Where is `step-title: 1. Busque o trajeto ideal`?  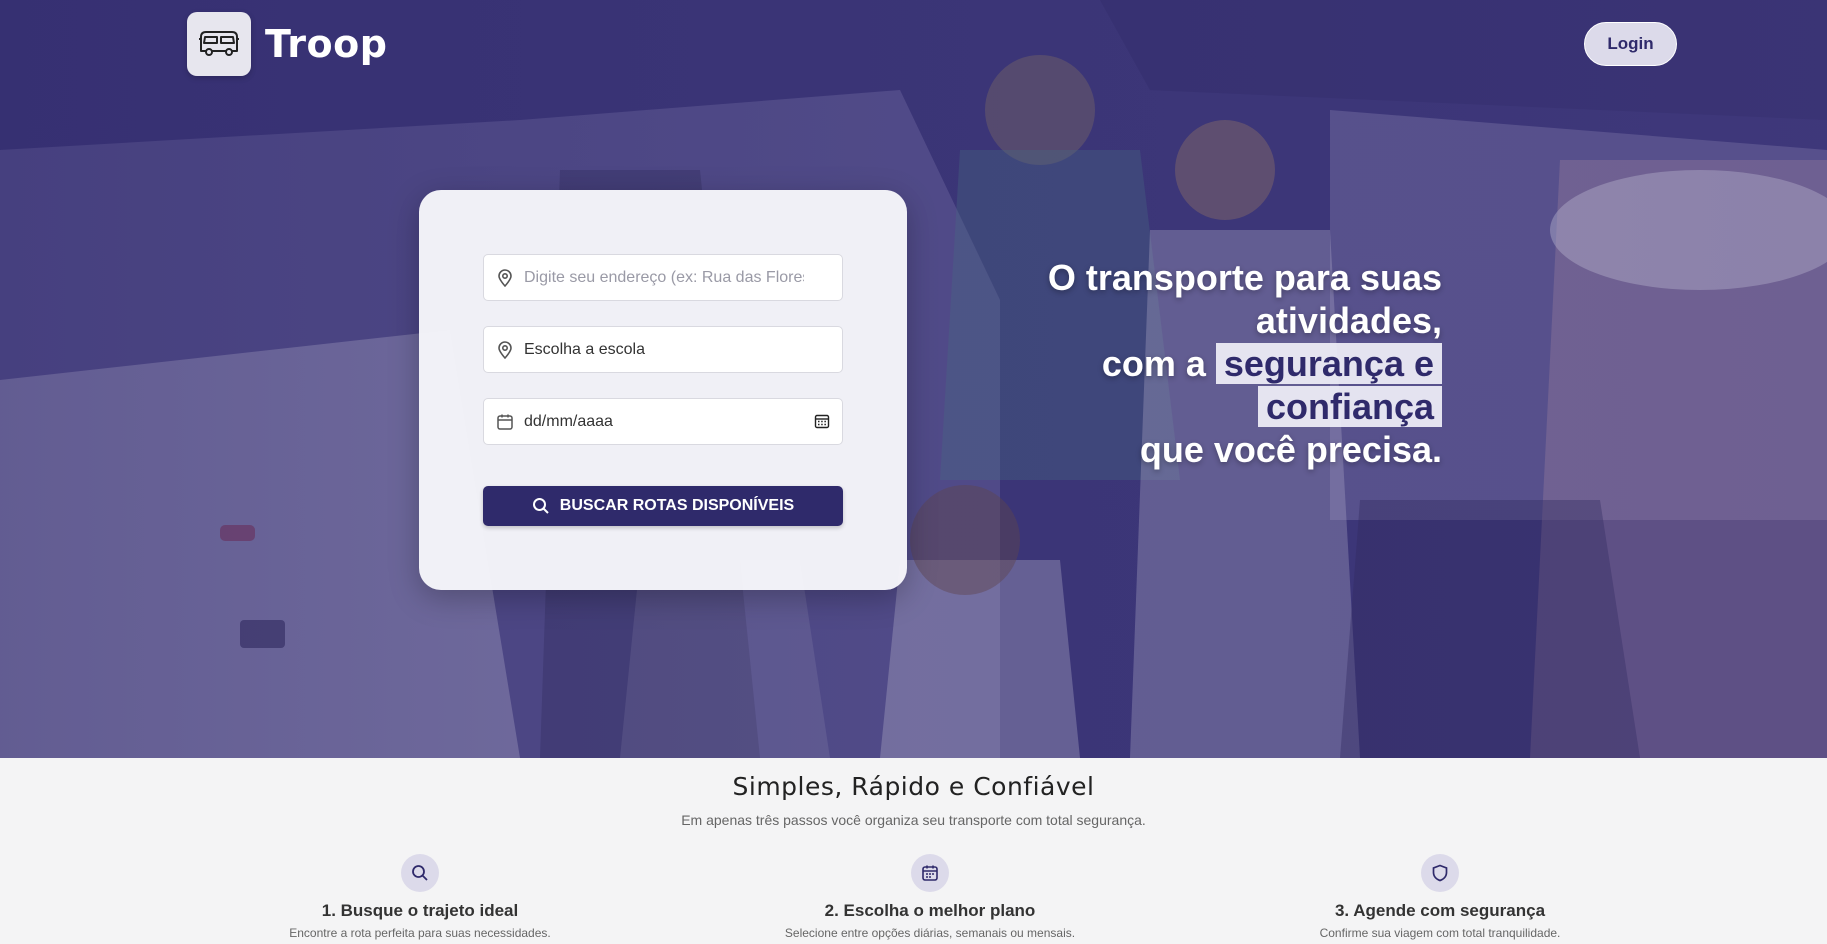
step-title: 1. Busque o trajeto ideal is located at coordinates (420, 910).